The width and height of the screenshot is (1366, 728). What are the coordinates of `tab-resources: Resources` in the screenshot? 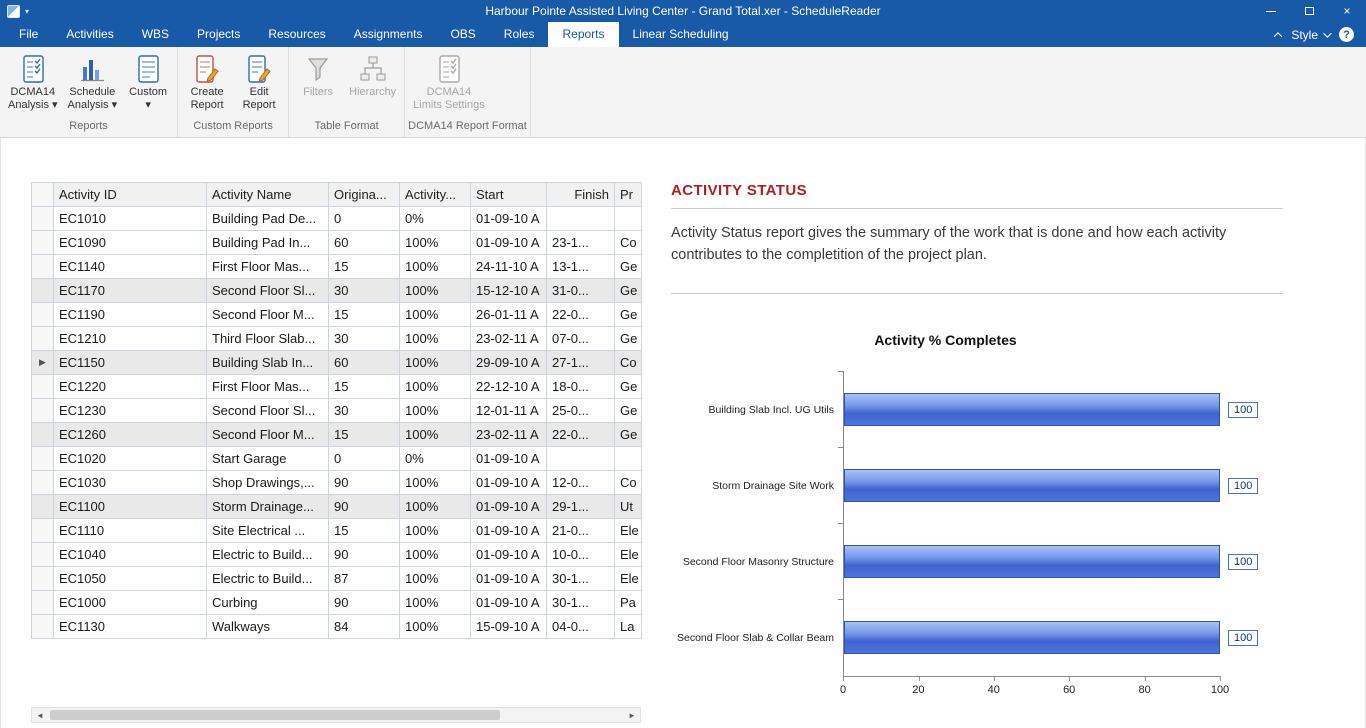 It's located at (296, 34).